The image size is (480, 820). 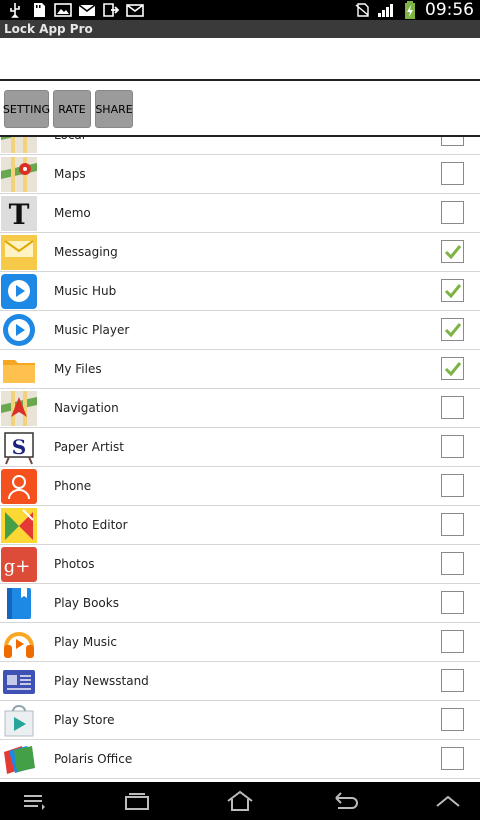 What do you see at coordinates (19, 486) in the screenshot?
I see `phone-icon` at bounding box center [19, 486].